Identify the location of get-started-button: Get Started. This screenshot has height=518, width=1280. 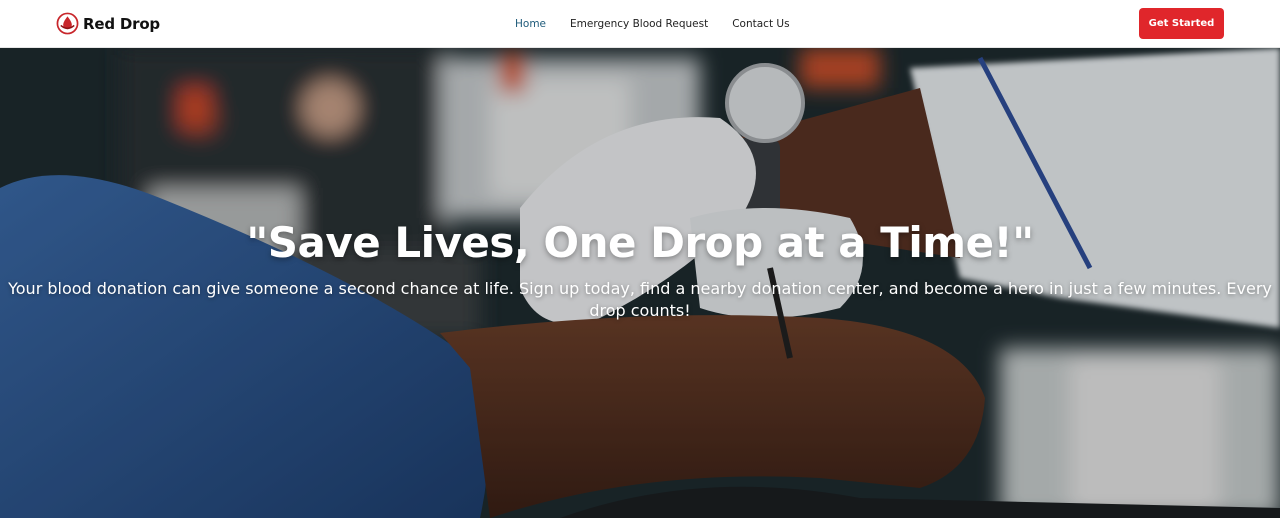
(1181, 23).